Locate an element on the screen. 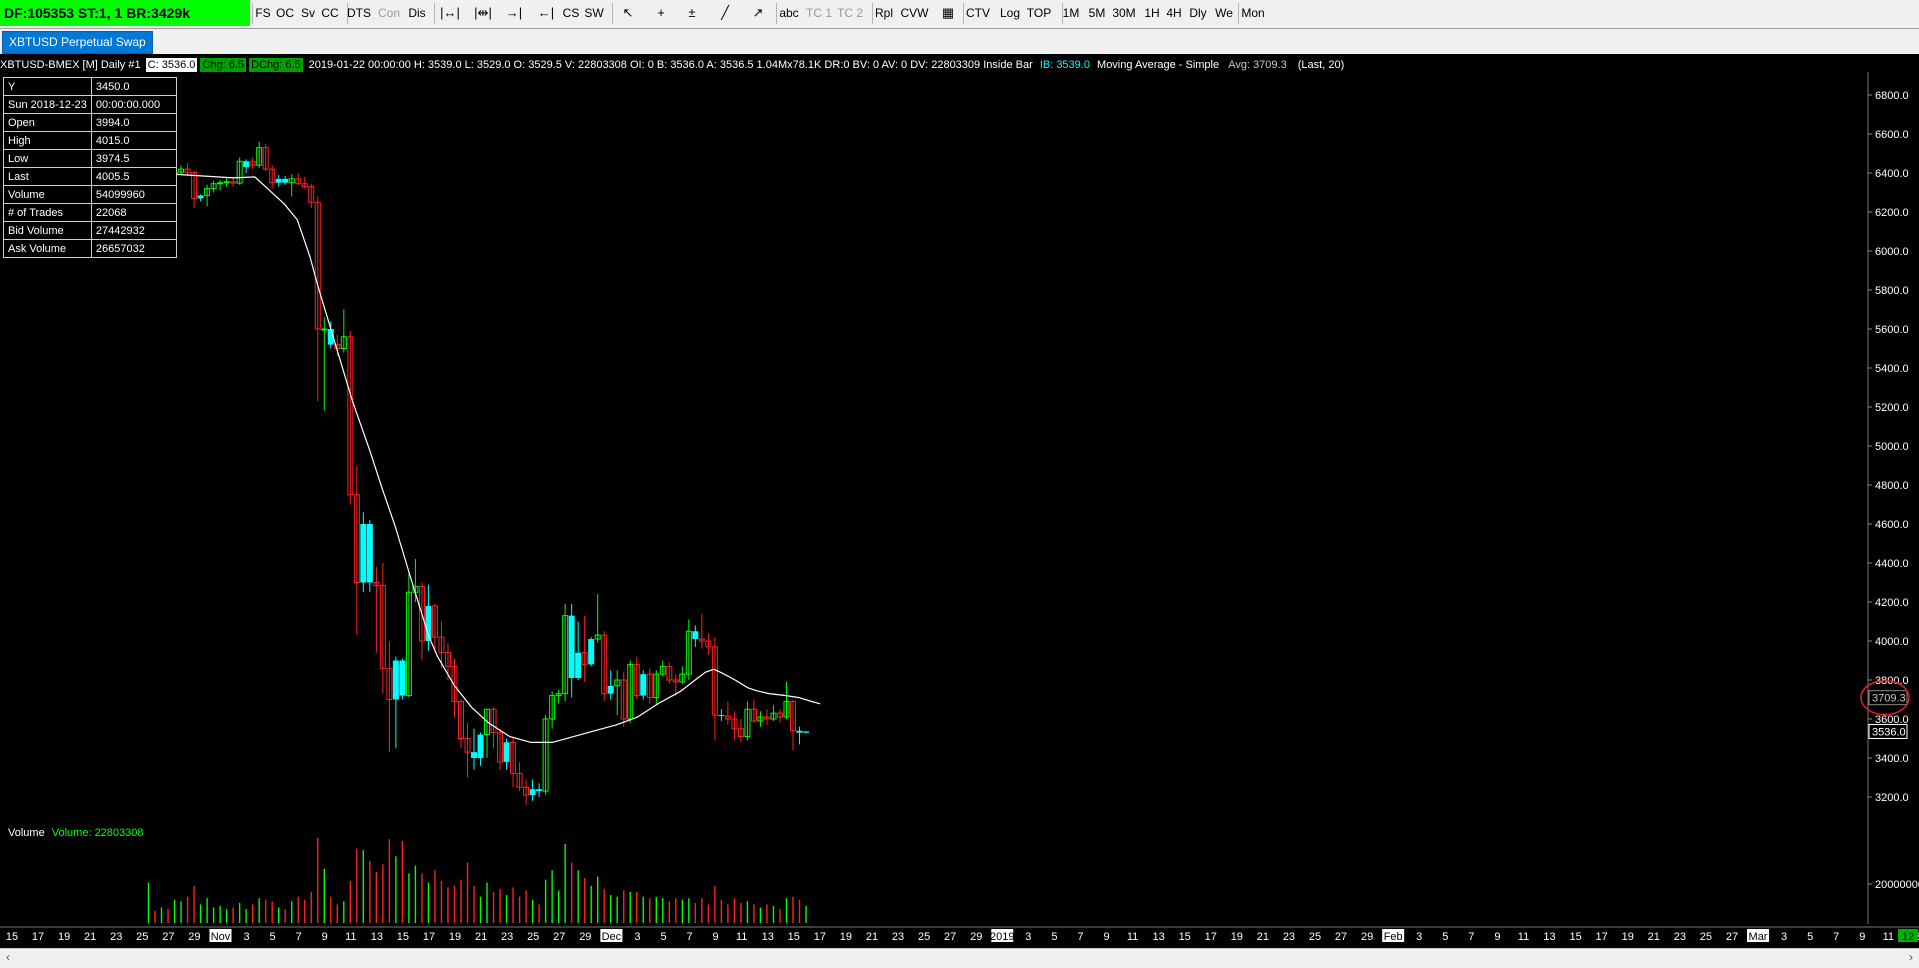  scroll-right-icon: › is located at coordinates (1911, 957).